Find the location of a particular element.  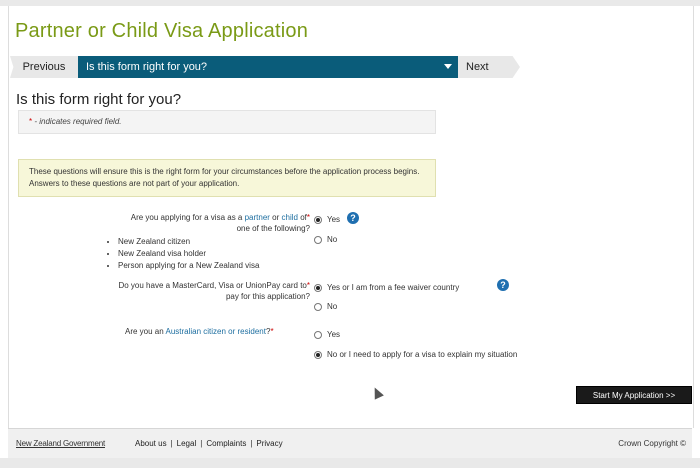

footer-link-about: About us is located at coordinates (151, 443).